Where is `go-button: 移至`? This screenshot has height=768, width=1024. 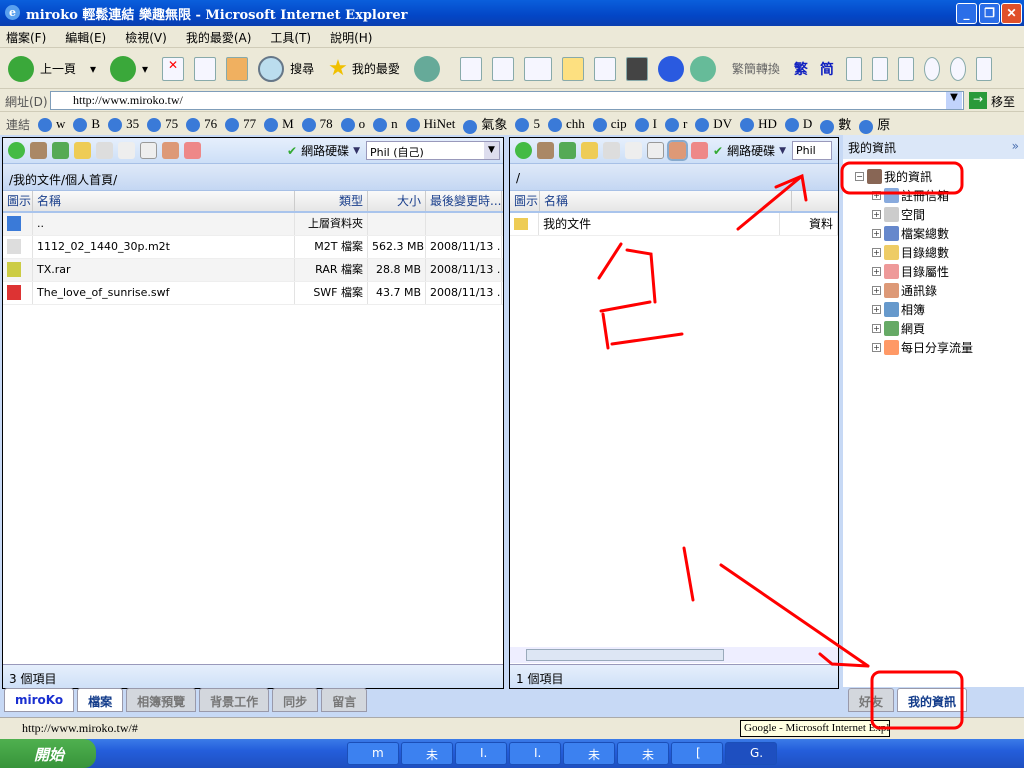
go-button: 移至 is located at coordinates (1003, 101).